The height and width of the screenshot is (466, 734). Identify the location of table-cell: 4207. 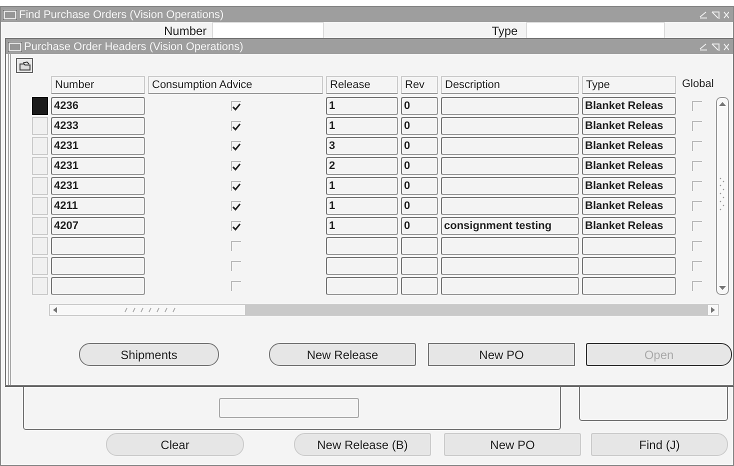
(98, 226).